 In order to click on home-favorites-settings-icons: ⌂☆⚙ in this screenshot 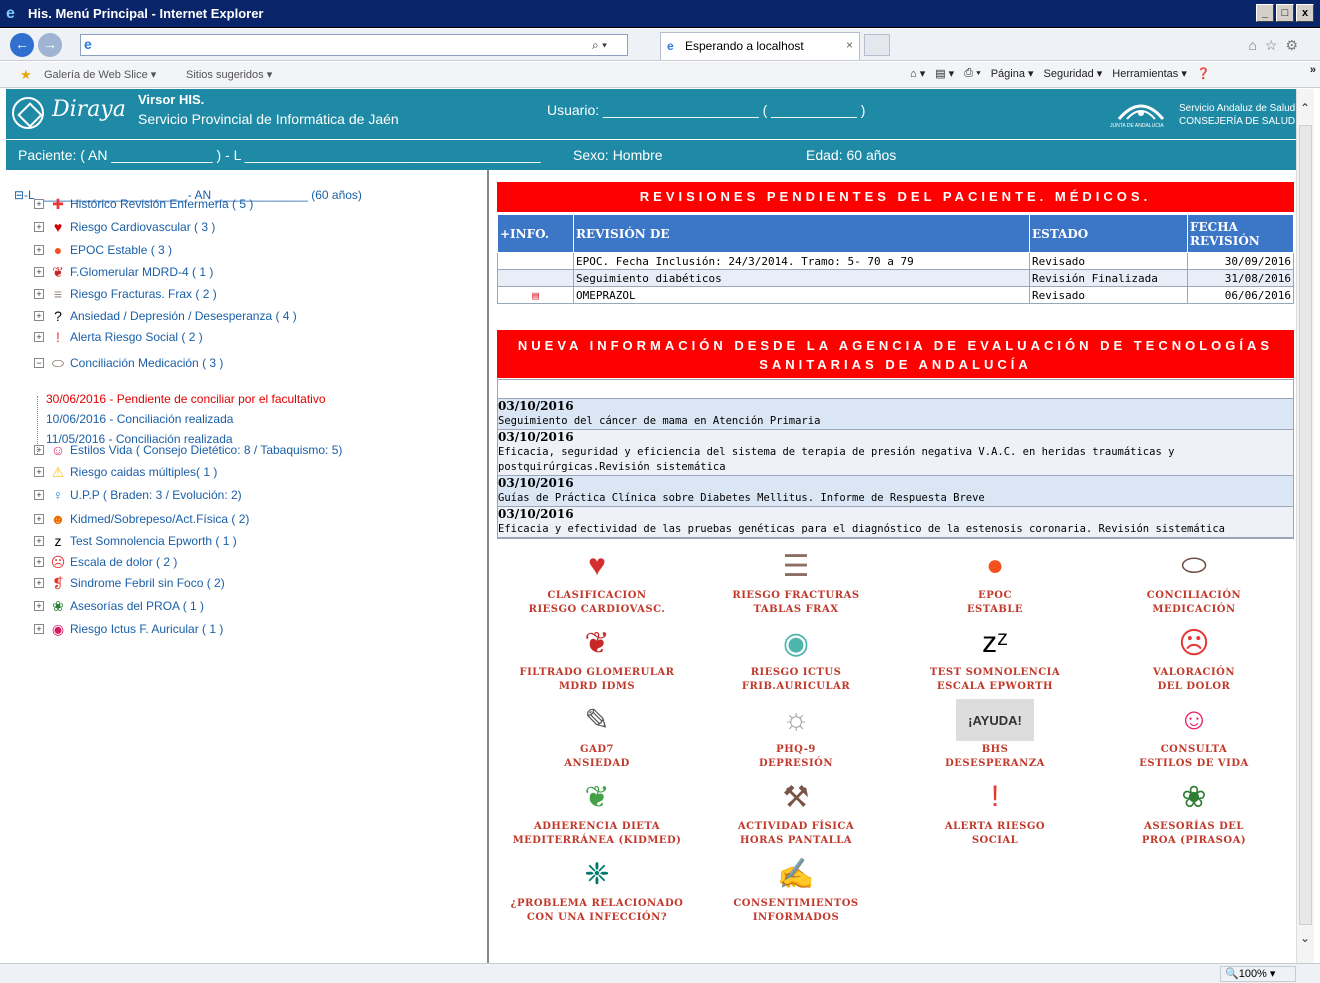, I will do `click(1277, 45)`.